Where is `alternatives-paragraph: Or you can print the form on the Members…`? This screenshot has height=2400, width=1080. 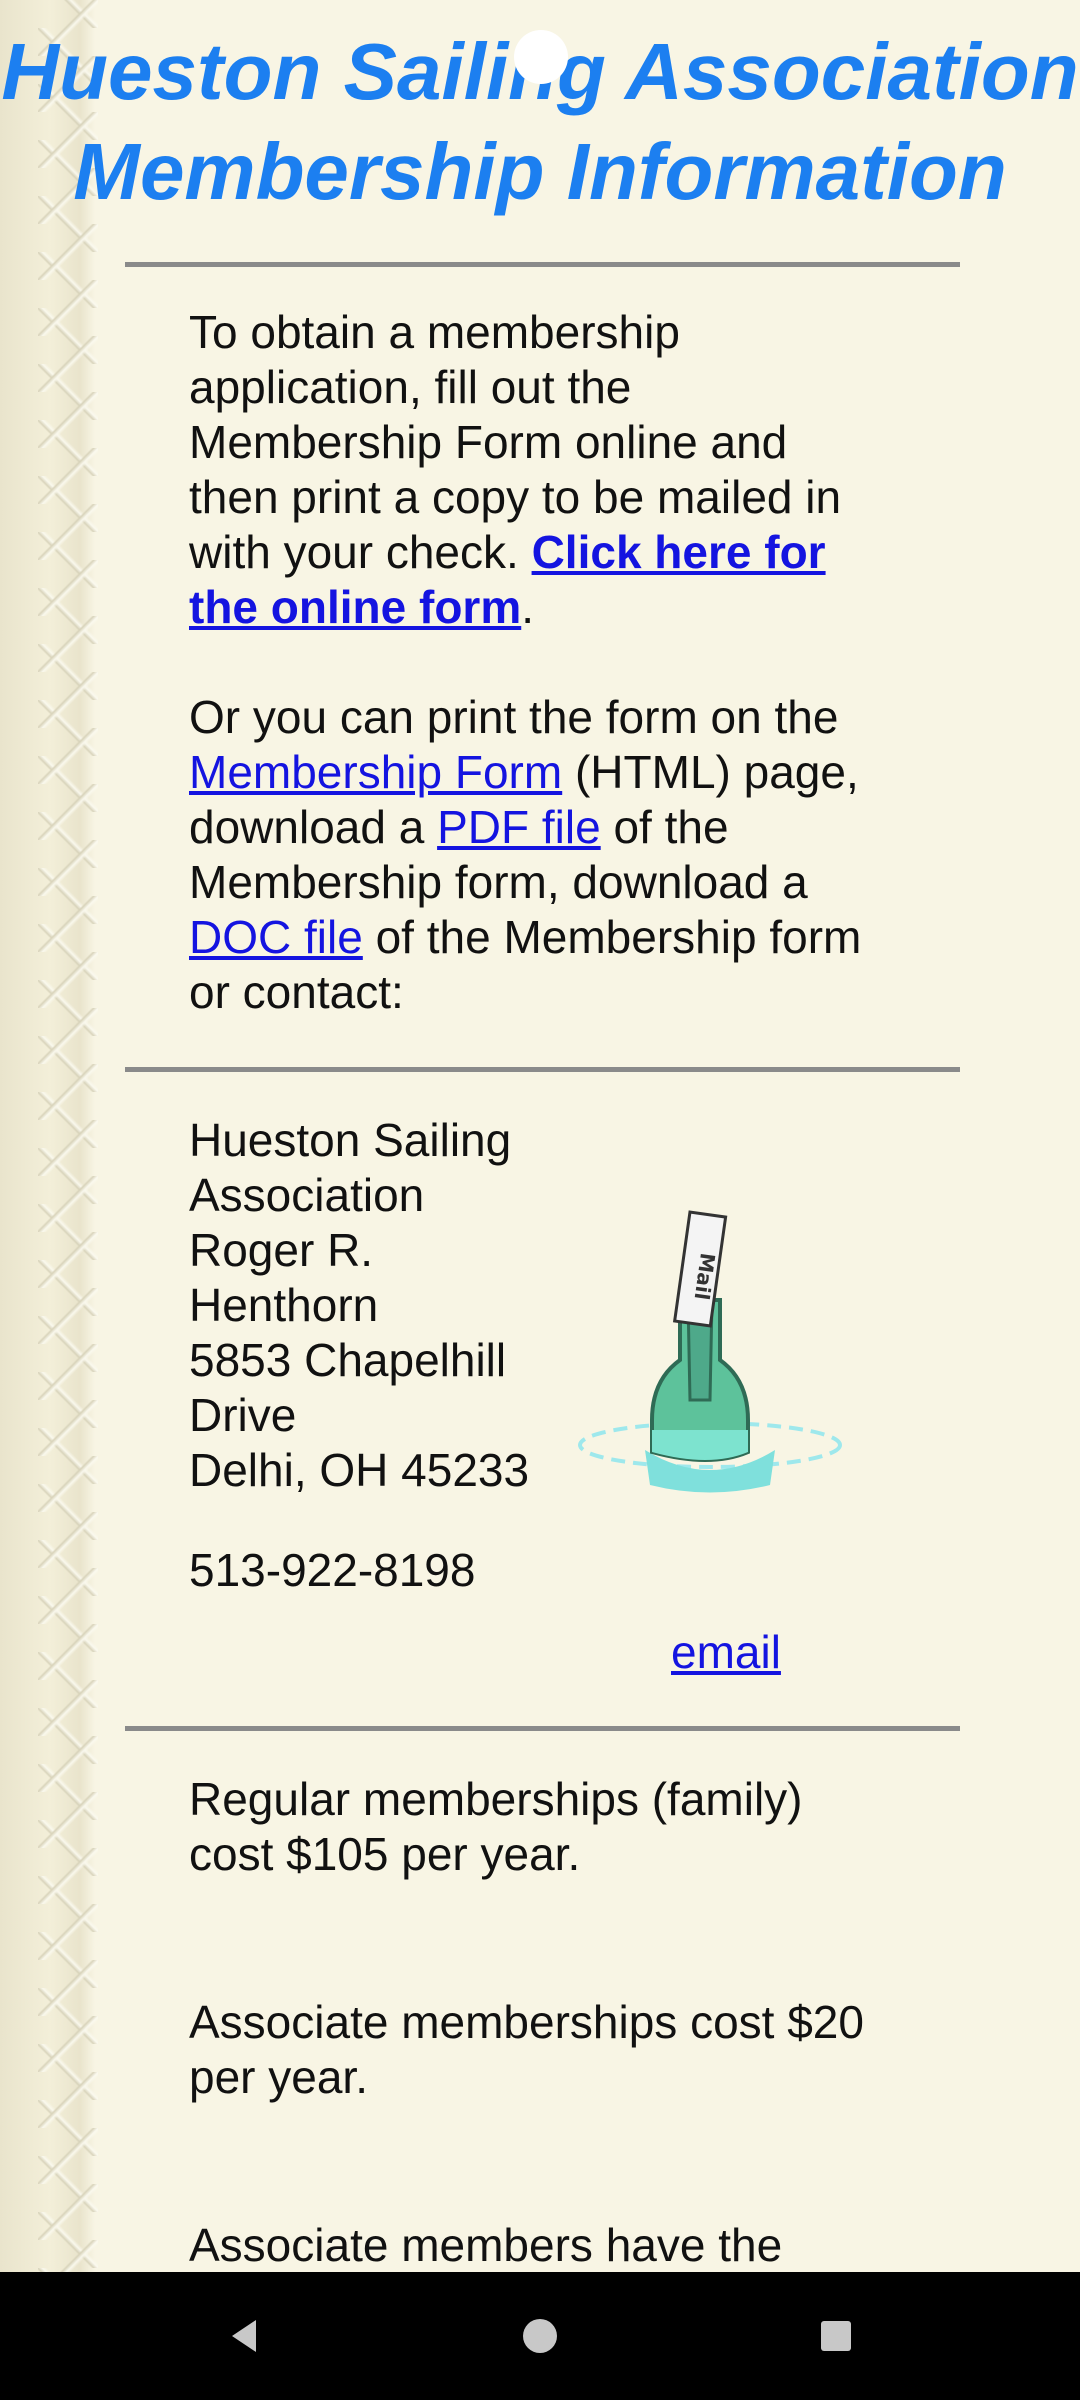
alternatives-paragraph: Or you can print the form on the Members… is located at coordinates (525, 854).